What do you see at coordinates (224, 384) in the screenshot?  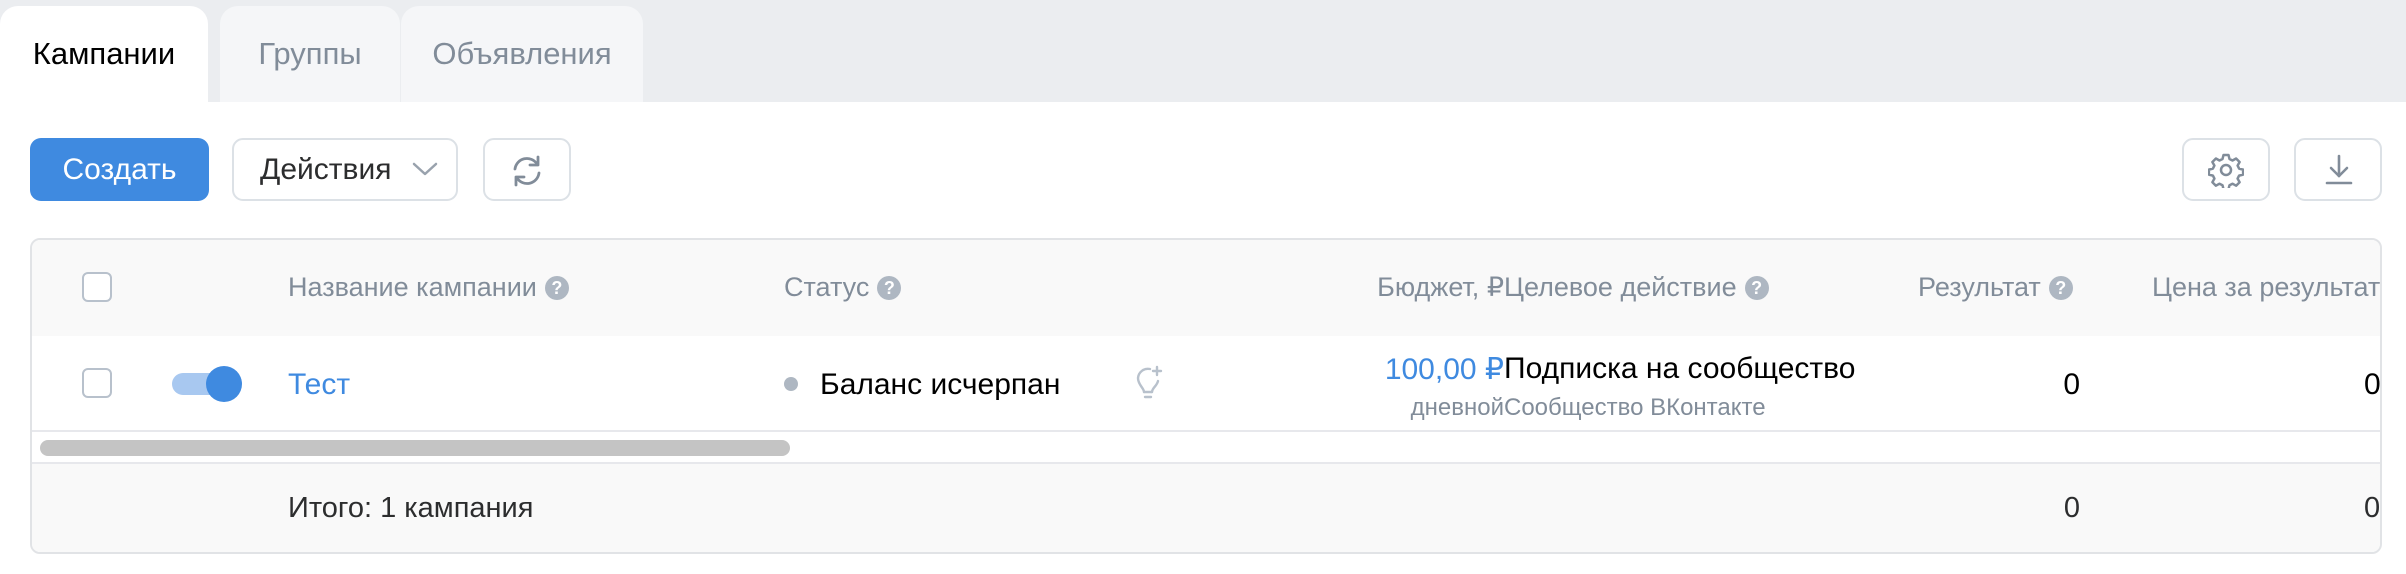 I see `toggle-knob` at bounding box center [224, 384].